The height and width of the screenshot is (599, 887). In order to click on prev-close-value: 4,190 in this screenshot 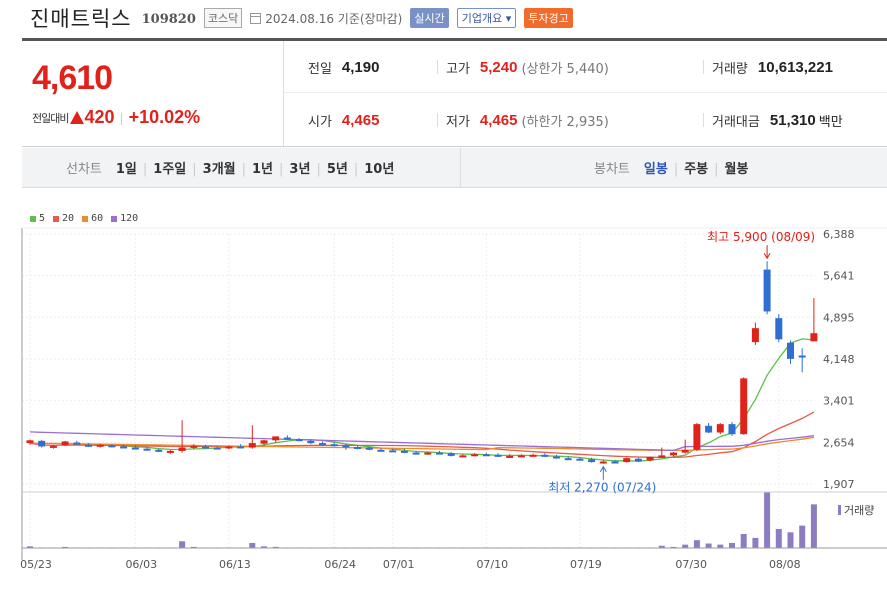, I will do `click(360, 67)`.